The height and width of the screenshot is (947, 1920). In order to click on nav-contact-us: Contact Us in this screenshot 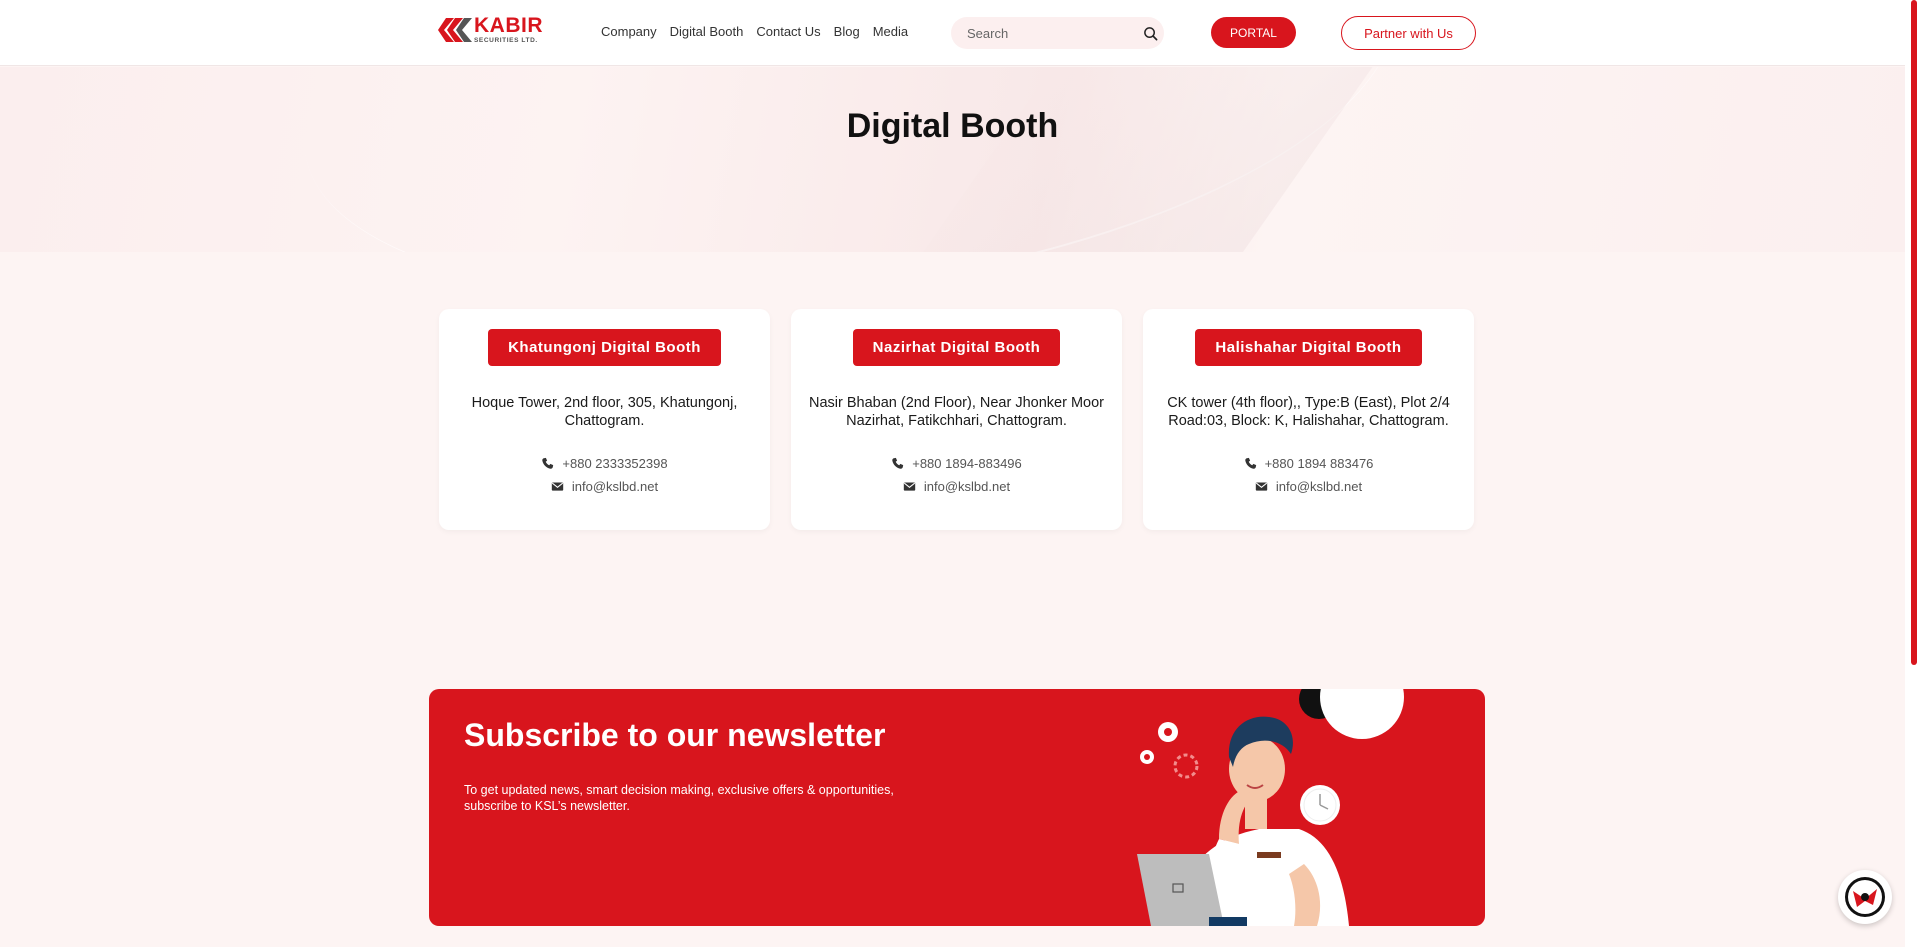, I will do `click(788, 31)`.